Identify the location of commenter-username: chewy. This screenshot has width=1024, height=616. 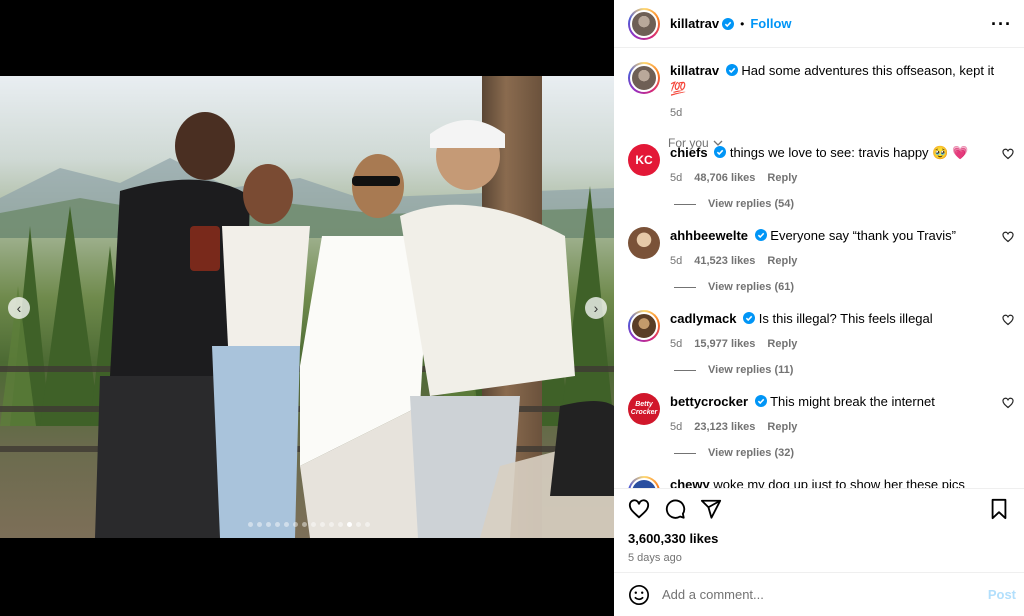
(690, 482).